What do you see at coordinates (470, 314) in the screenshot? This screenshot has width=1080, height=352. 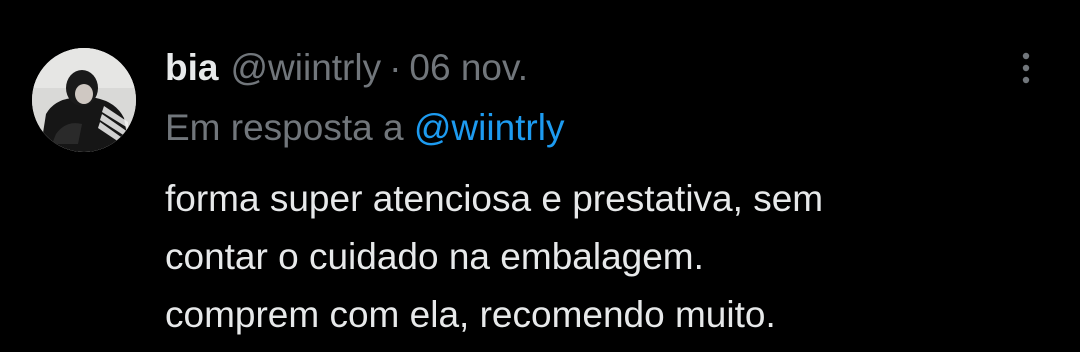 I see `tweet-text-line: comprem com ela, recomendo muito.` at bounding box center [470, 314].